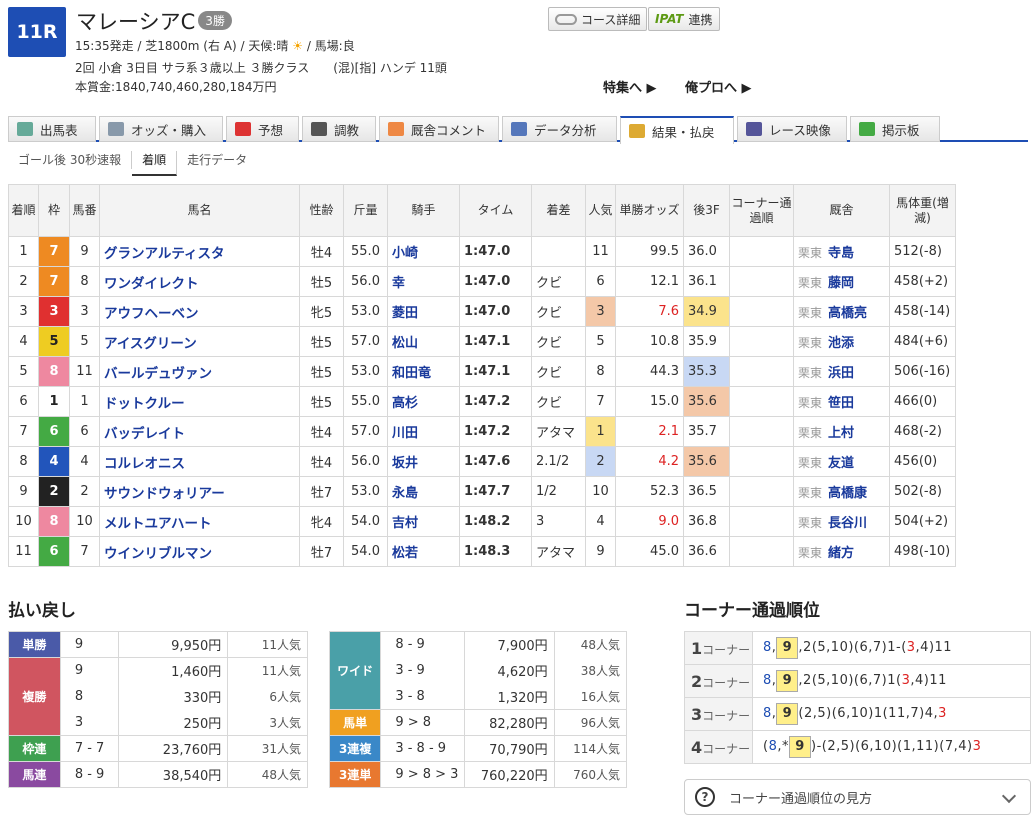 This screenshot has width=1036, height=821. I want to click on jockey-link: 高杉, so click(405, 403).